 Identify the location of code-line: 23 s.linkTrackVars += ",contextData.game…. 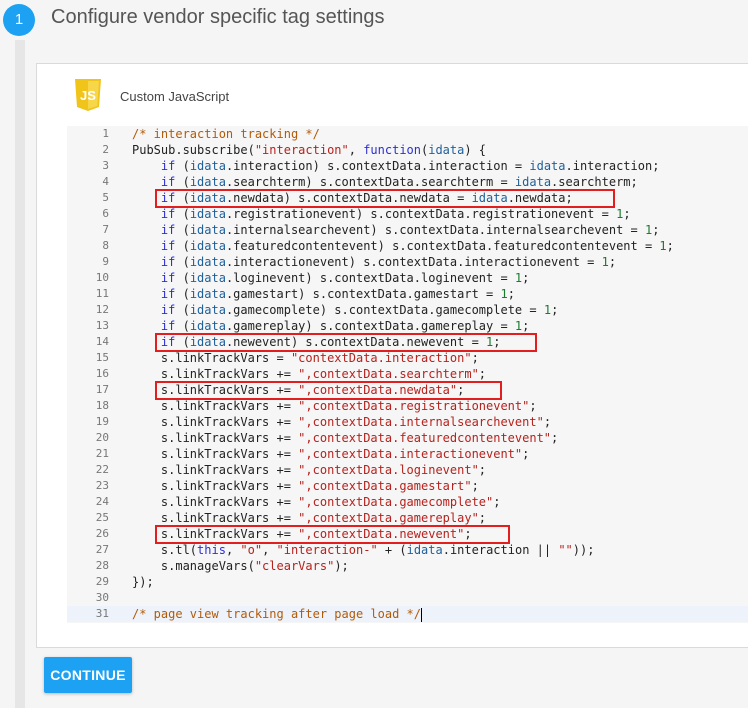
(407, 486).